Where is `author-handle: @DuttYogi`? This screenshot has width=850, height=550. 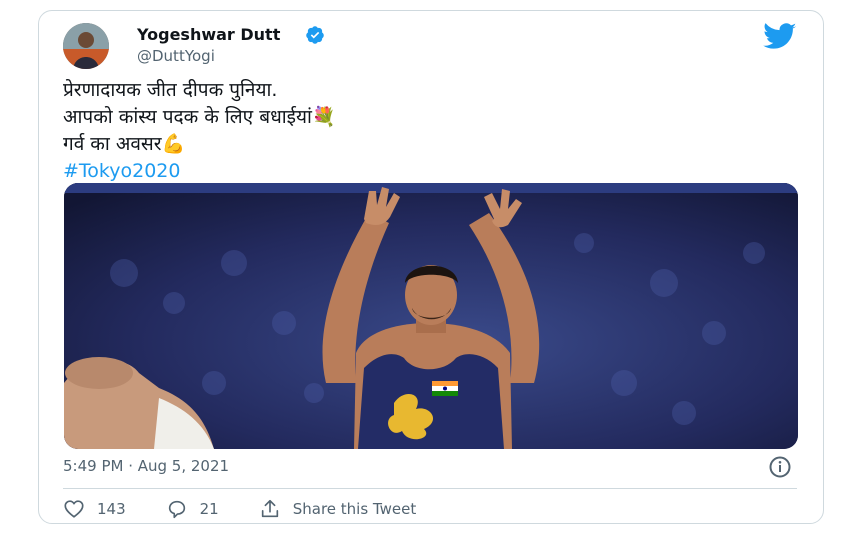
author-handle: @DuttYogi is located at coordinates (176, 56).